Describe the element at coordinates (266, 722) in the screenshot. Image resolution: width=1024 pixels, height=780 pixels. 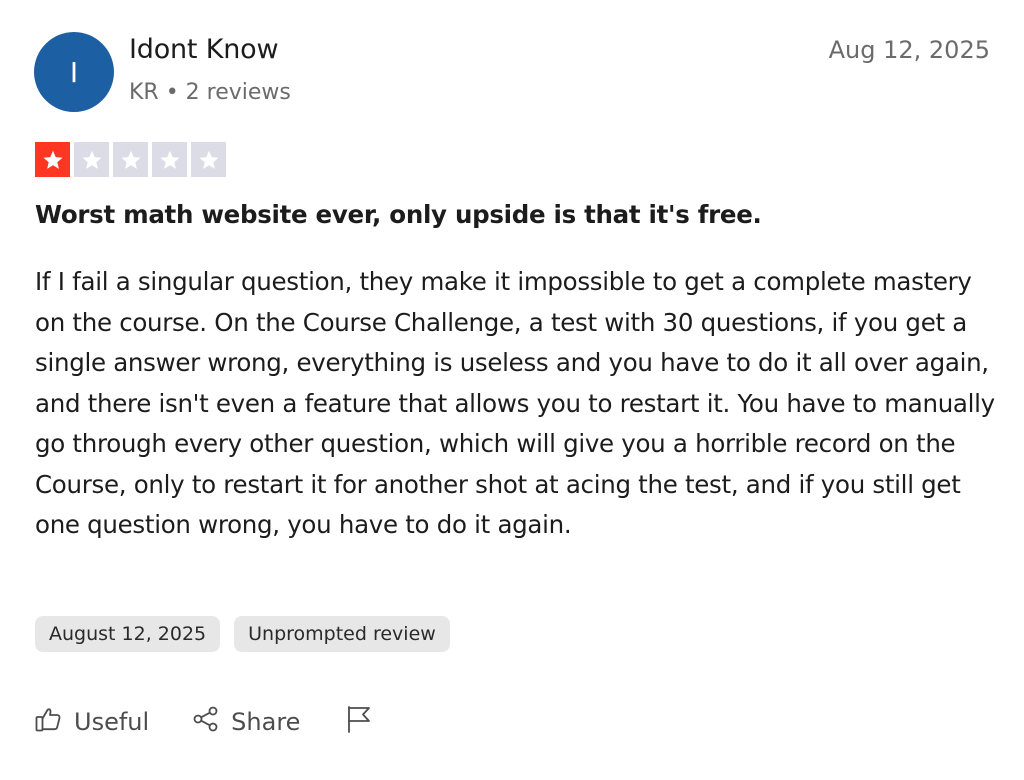
I see `share-label: Share` at that location.